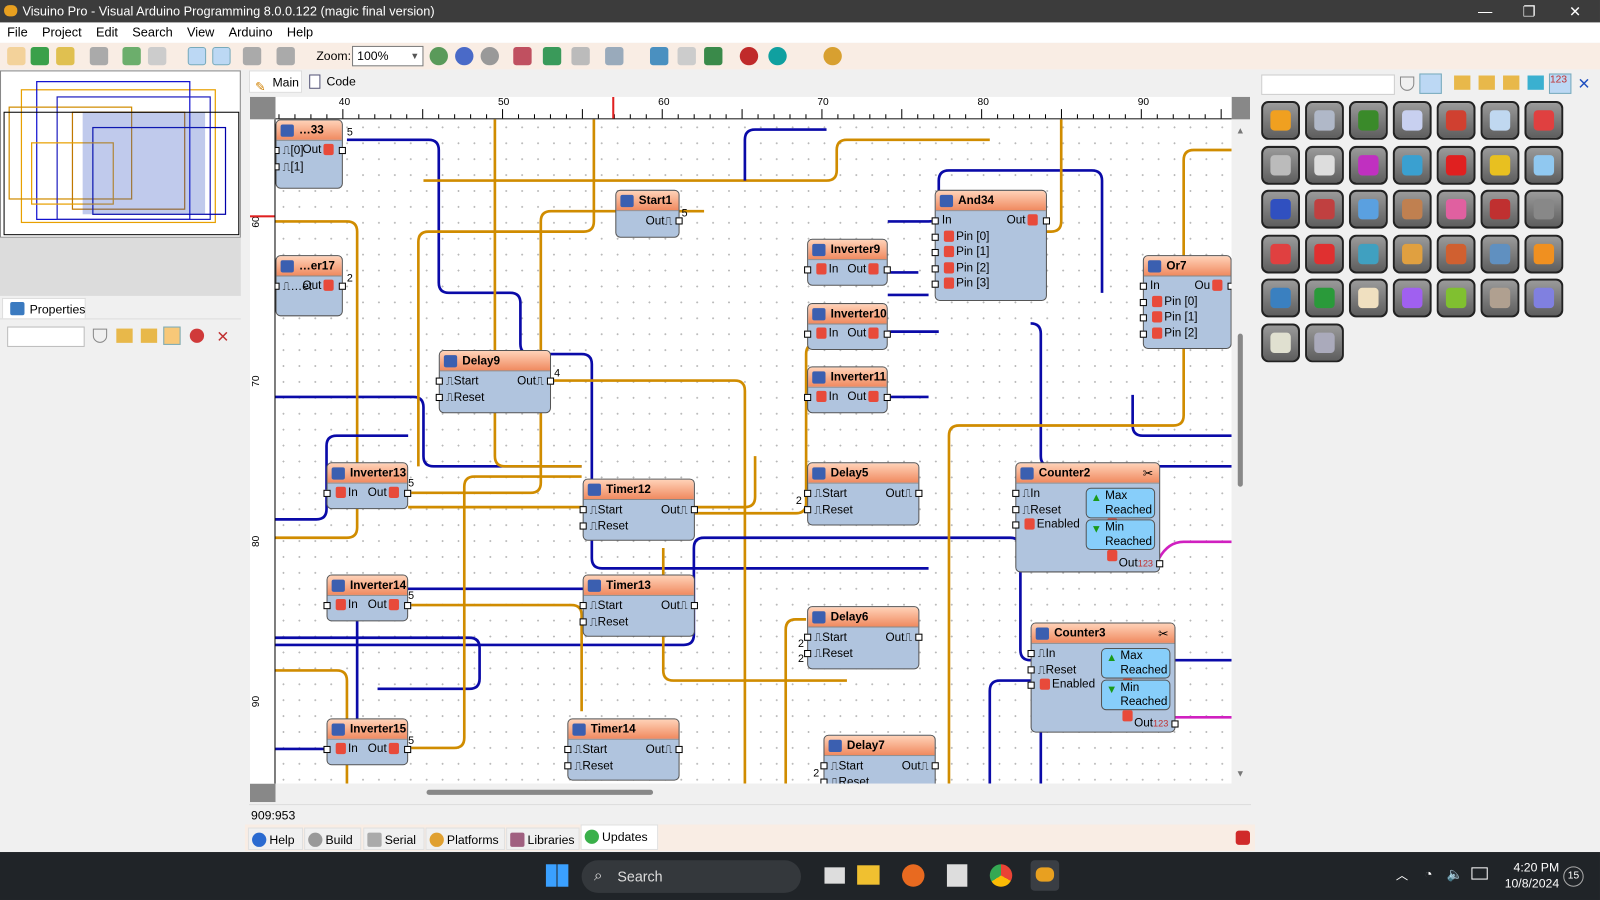 The width and height of the screenshot is (1600, 900). What do you see at coordinates (367, 585) in the screenshot?
I see `component-header: Inverter14` at bounding box center [367, 585].